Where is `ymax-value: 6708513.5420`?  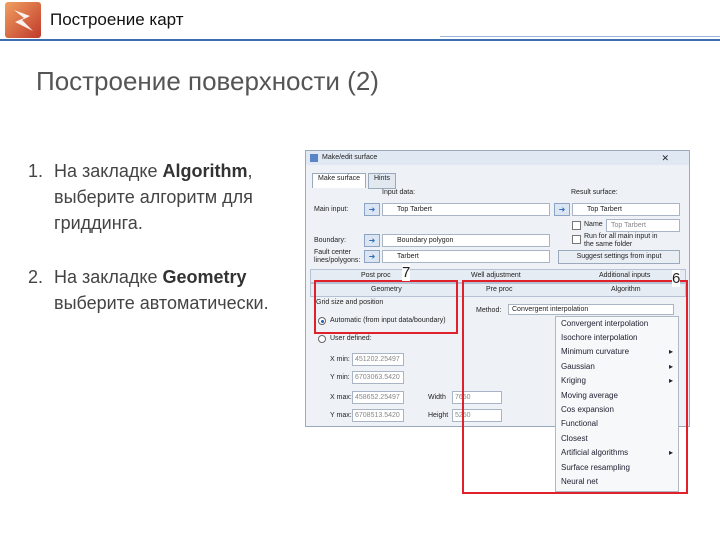 ymax-value: 6708513.5420 is located at coordinates (377, 415).